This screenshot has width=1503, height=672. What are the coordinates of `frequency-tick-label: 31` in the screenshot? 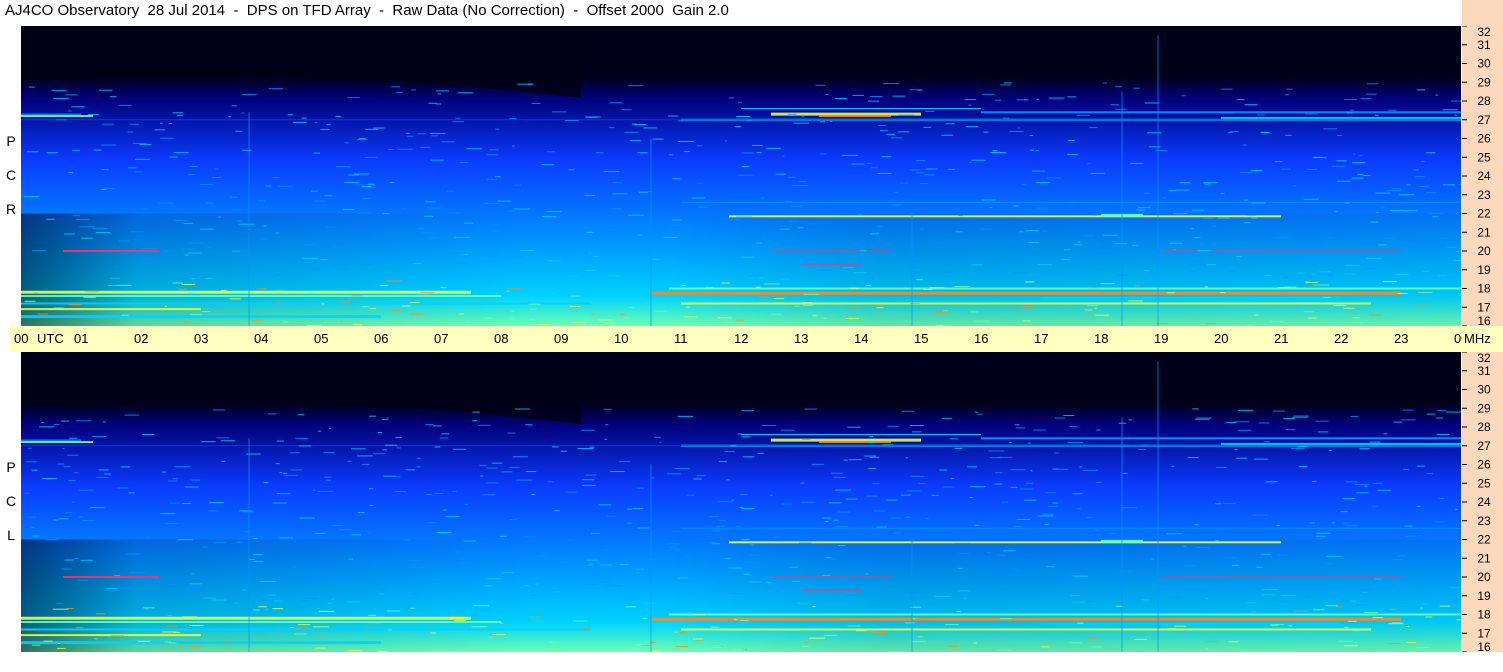 It's located at (1484, 45).